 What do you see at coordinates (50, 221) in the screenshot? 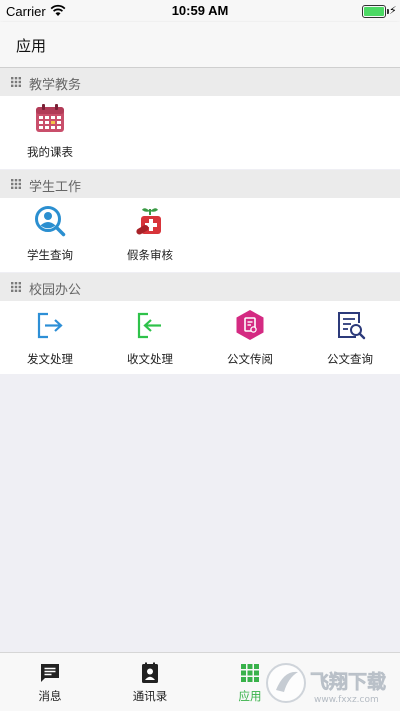
I see `student-search-icon` at bounding box center [50, 221].